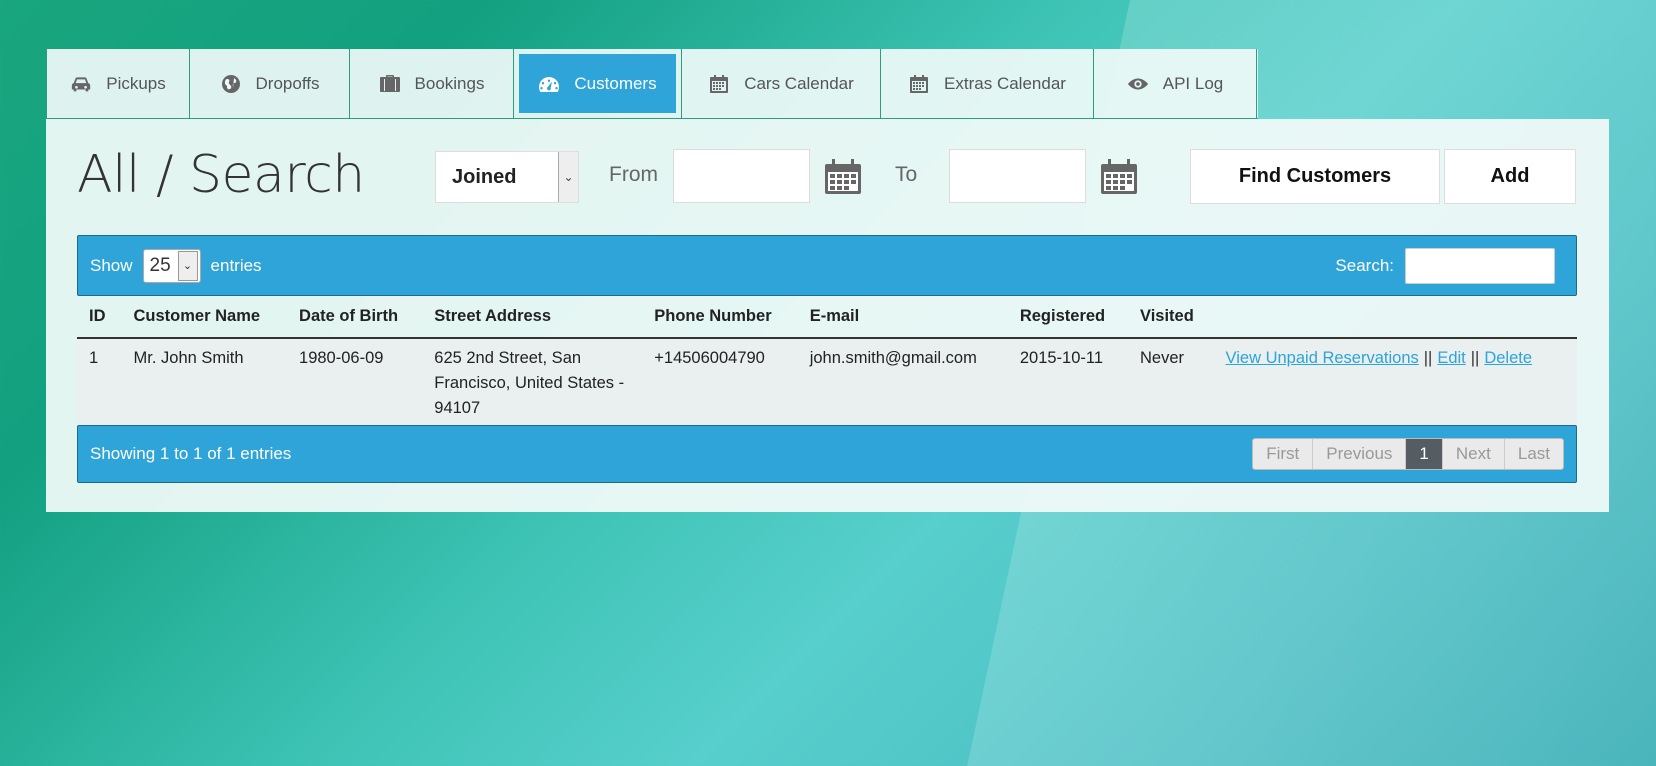 This screenshot has height=766, width=1656. What do you see at coordinates (827, 265) in the screenshot?
I see `table-header-bar: Show 25 ⌄ entries Search:` at bounding box center [827, 265].